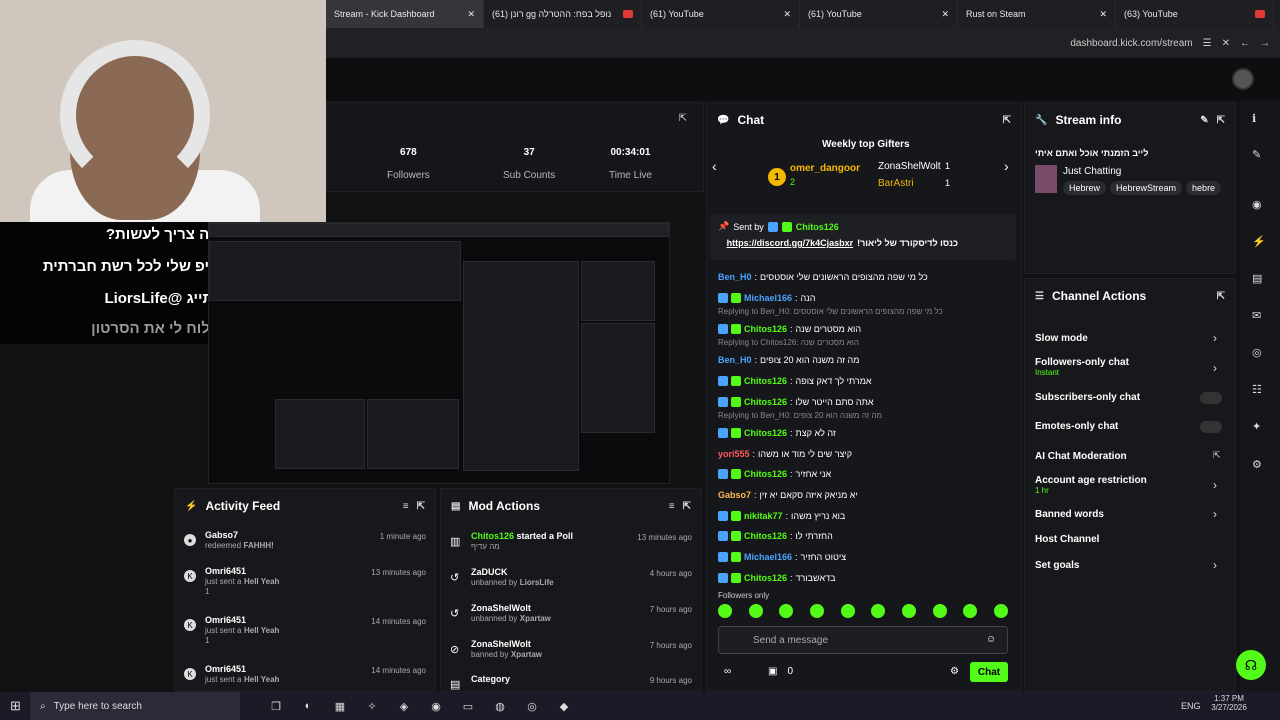 Image resolution: width=1280 pixels, height=720 pixels. Describe the element at coordinates (1251, 665) in the screenshot. I see `support-headset-icon: ☊` at that location.